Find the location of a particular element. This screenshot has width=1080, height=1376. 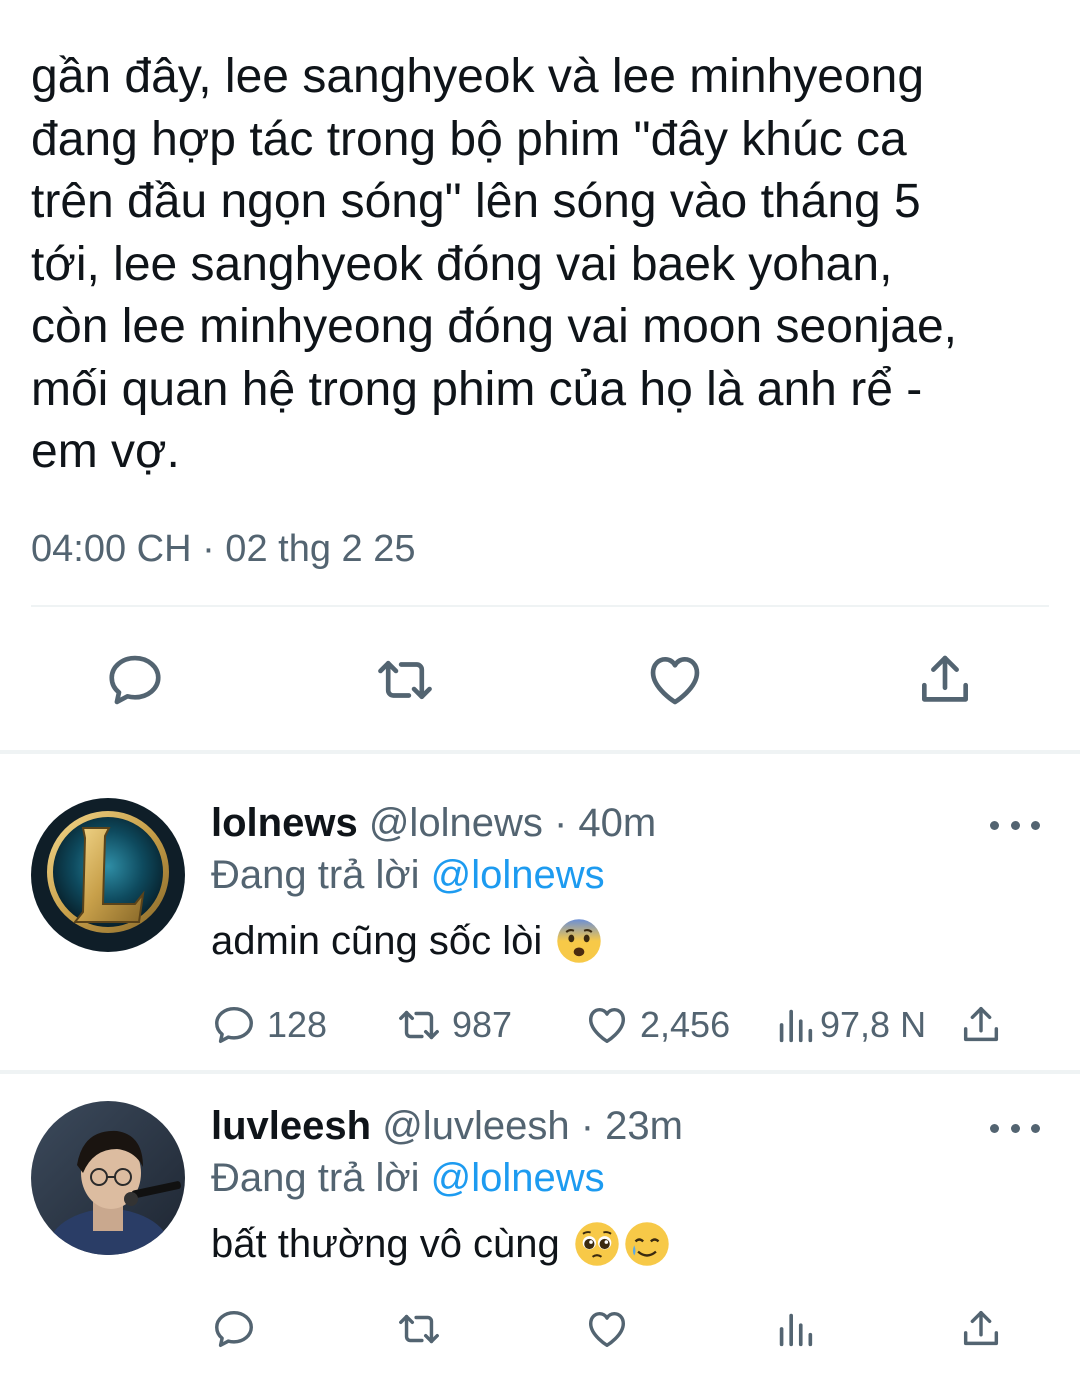

league-of-legends-logo is located at coordinates (108, 875).